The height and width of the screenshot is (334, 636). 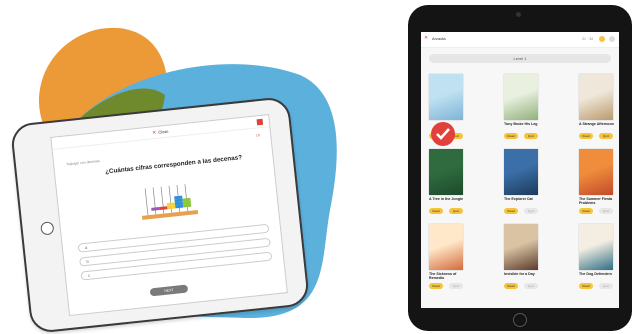 I want to click on answer-label: a, so click(x=86, y=247).